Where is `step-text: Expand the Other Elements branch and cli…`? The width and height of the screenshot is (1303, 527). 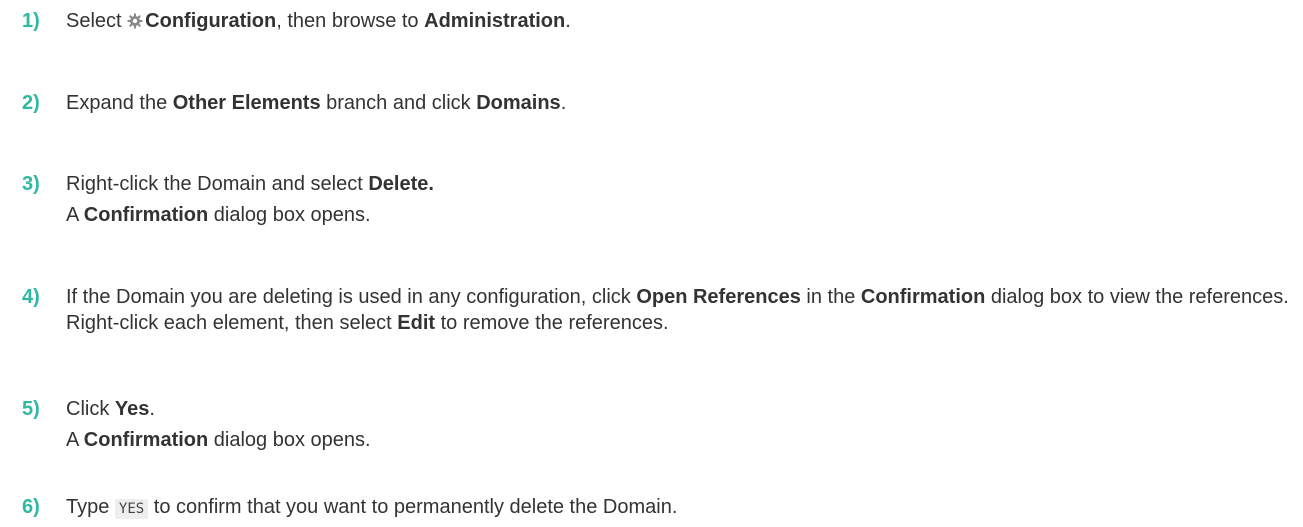
step-text: Expand the Other Elements branch and cli… is located at coordinates (316, 103).